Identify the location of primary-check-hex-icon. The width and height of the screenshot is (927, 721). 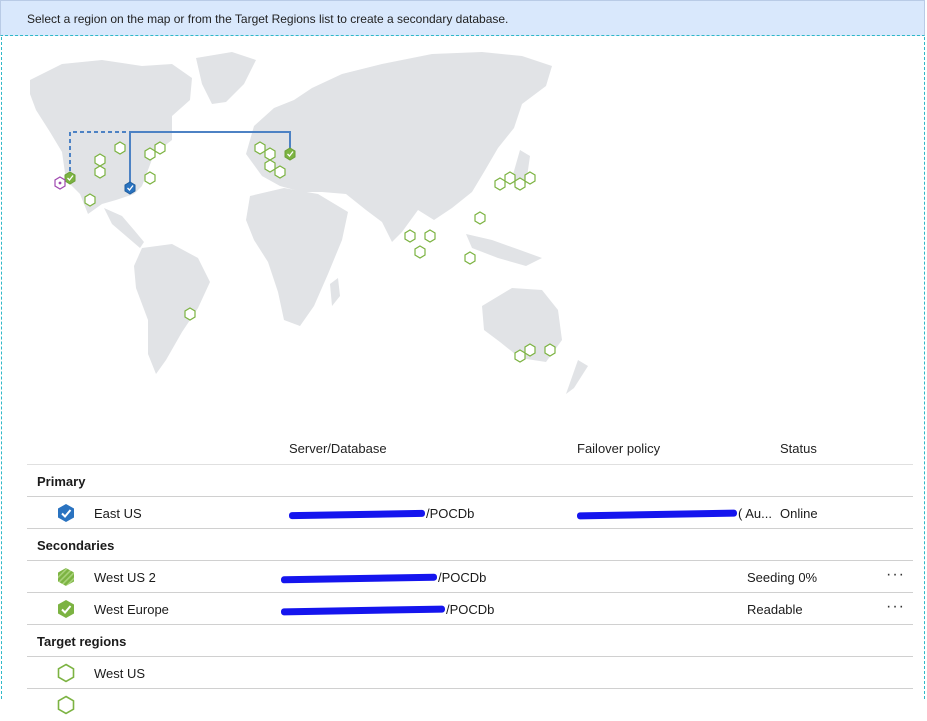
(66, 513).